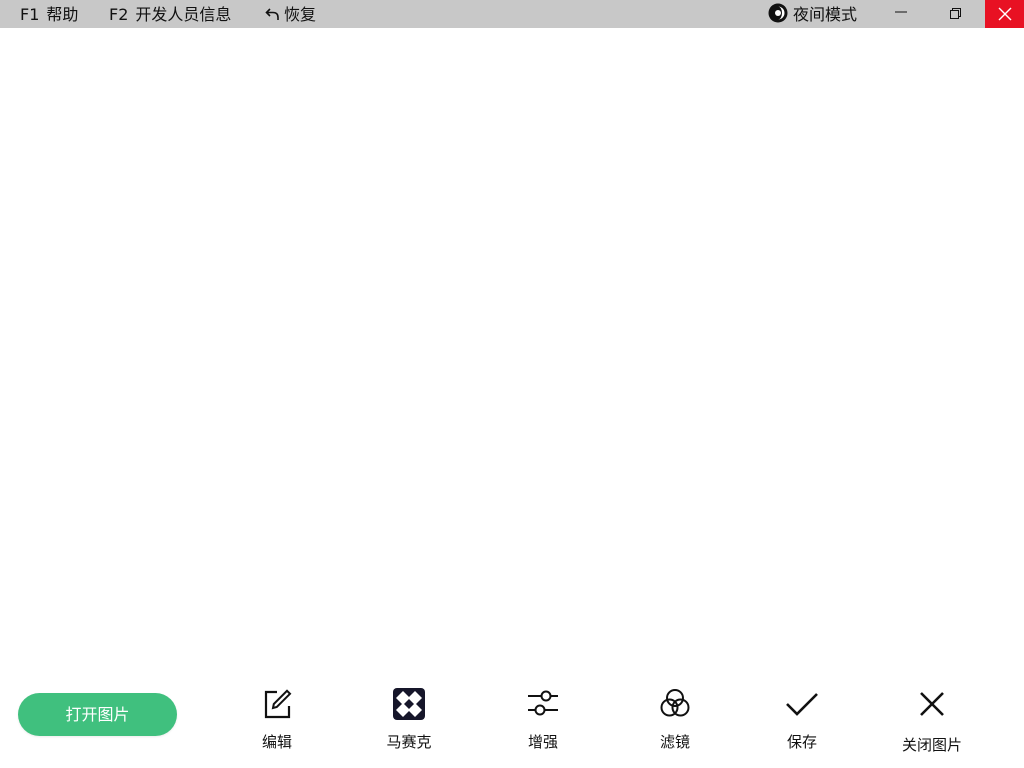  I want to click on close-image-tool-label: 关闭图片, so click(931, 745).